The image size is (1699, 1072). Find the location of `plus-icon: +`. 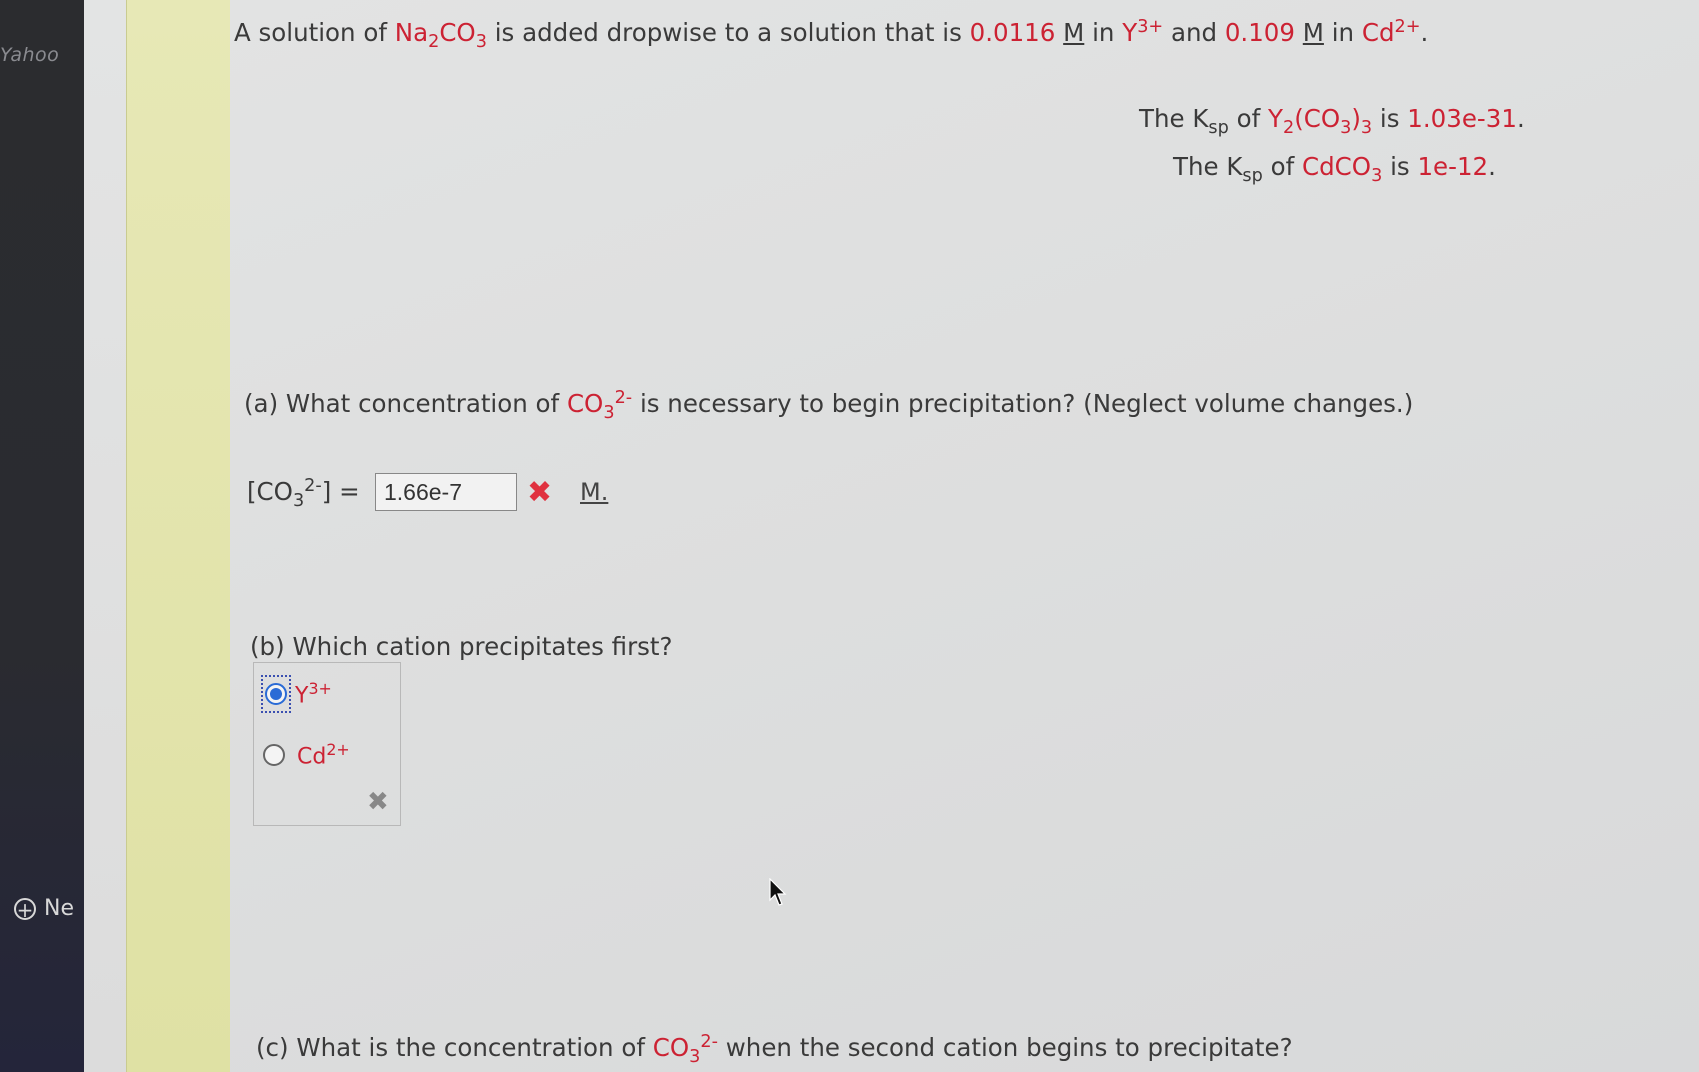

plus-icon: + is located at coordinates (25, 908).